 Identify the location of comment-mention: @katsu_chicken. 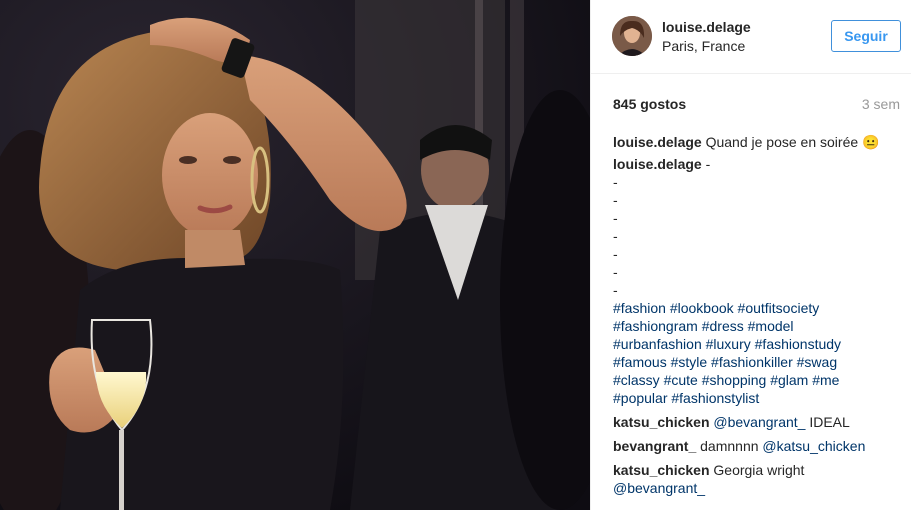
(813, 446).